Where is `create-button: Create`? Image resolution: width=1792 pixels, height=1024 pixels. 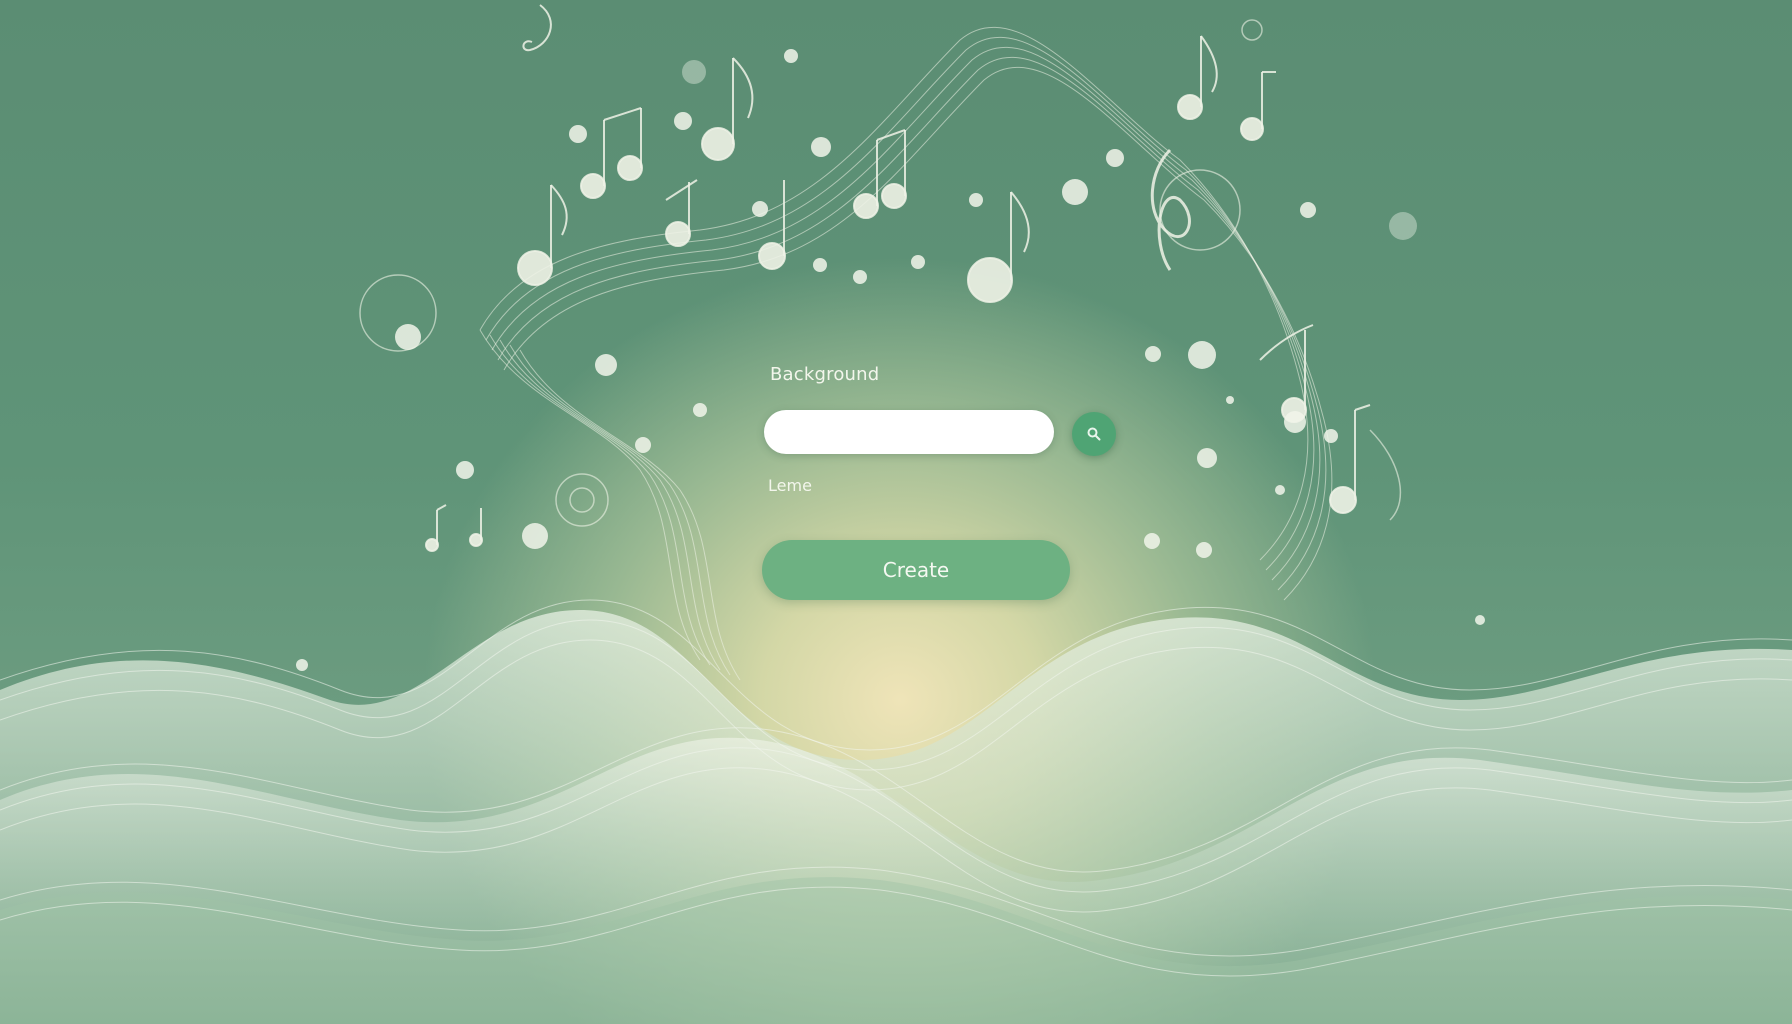 create-button: Create is located at coordinates (916, 570).